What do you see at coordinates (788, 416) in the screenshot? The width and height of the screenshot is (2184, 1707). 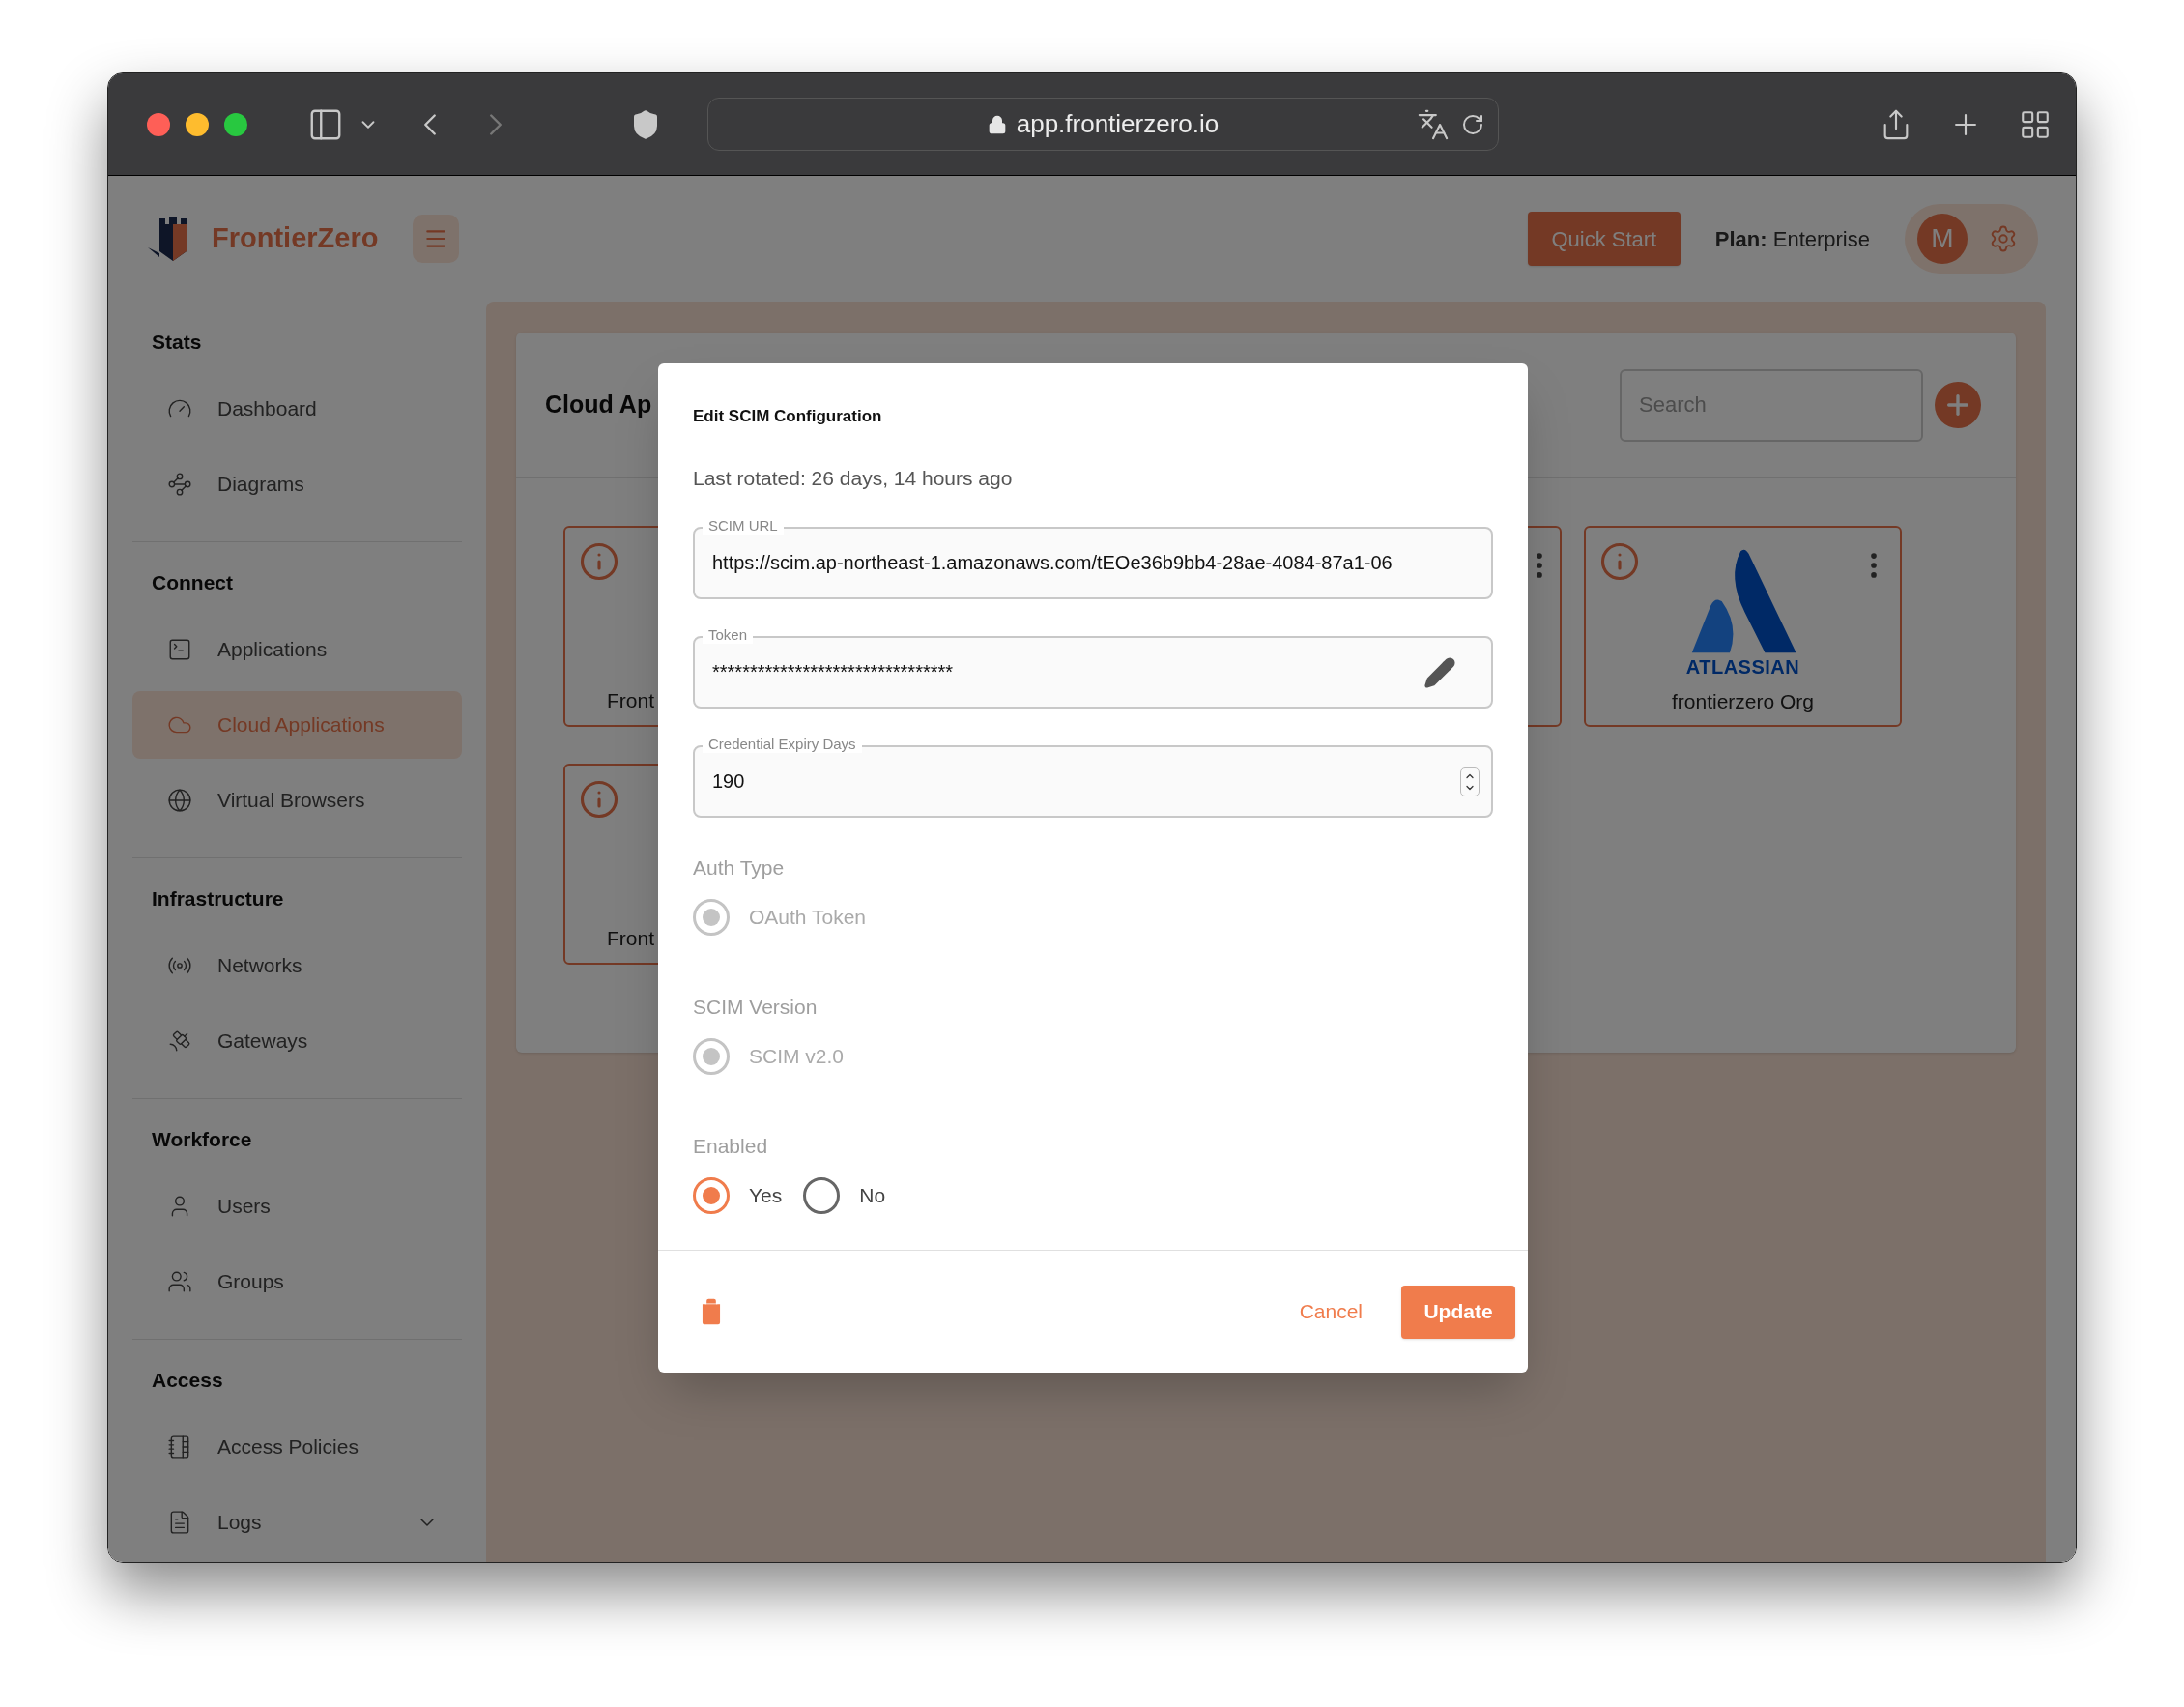 I see `dialog-title: Edit SCIM Configuration` at bounding box center [788, 416].